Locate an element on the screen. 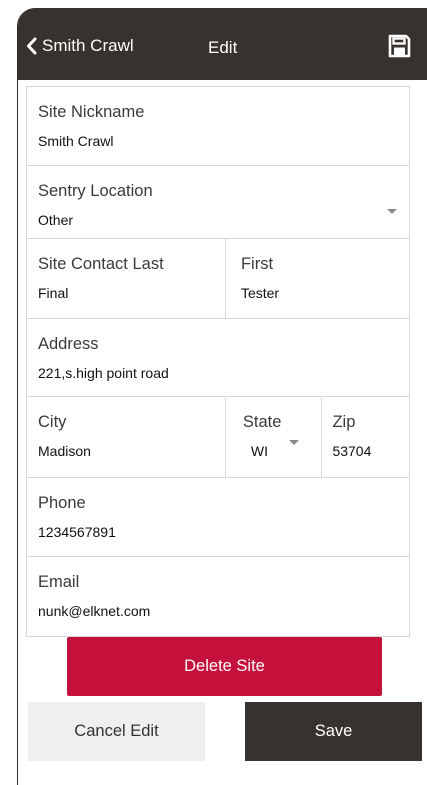  city-value: Madison is located at coordinates (64, 451).